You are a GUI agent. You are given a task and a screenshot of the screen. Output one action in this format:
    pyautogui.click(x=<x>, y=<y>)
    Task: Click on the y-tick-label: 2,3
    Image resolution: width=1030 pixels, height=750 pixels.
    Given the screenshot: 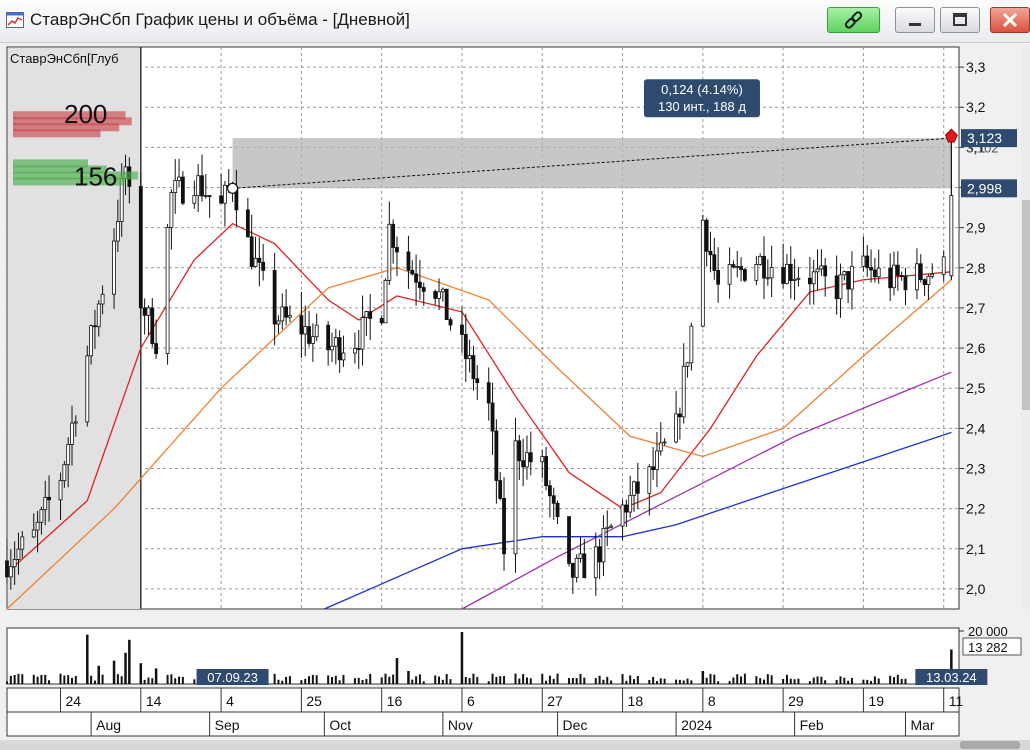 What is the action you would take?
    pyautogui.click(x=976, y=469)
    